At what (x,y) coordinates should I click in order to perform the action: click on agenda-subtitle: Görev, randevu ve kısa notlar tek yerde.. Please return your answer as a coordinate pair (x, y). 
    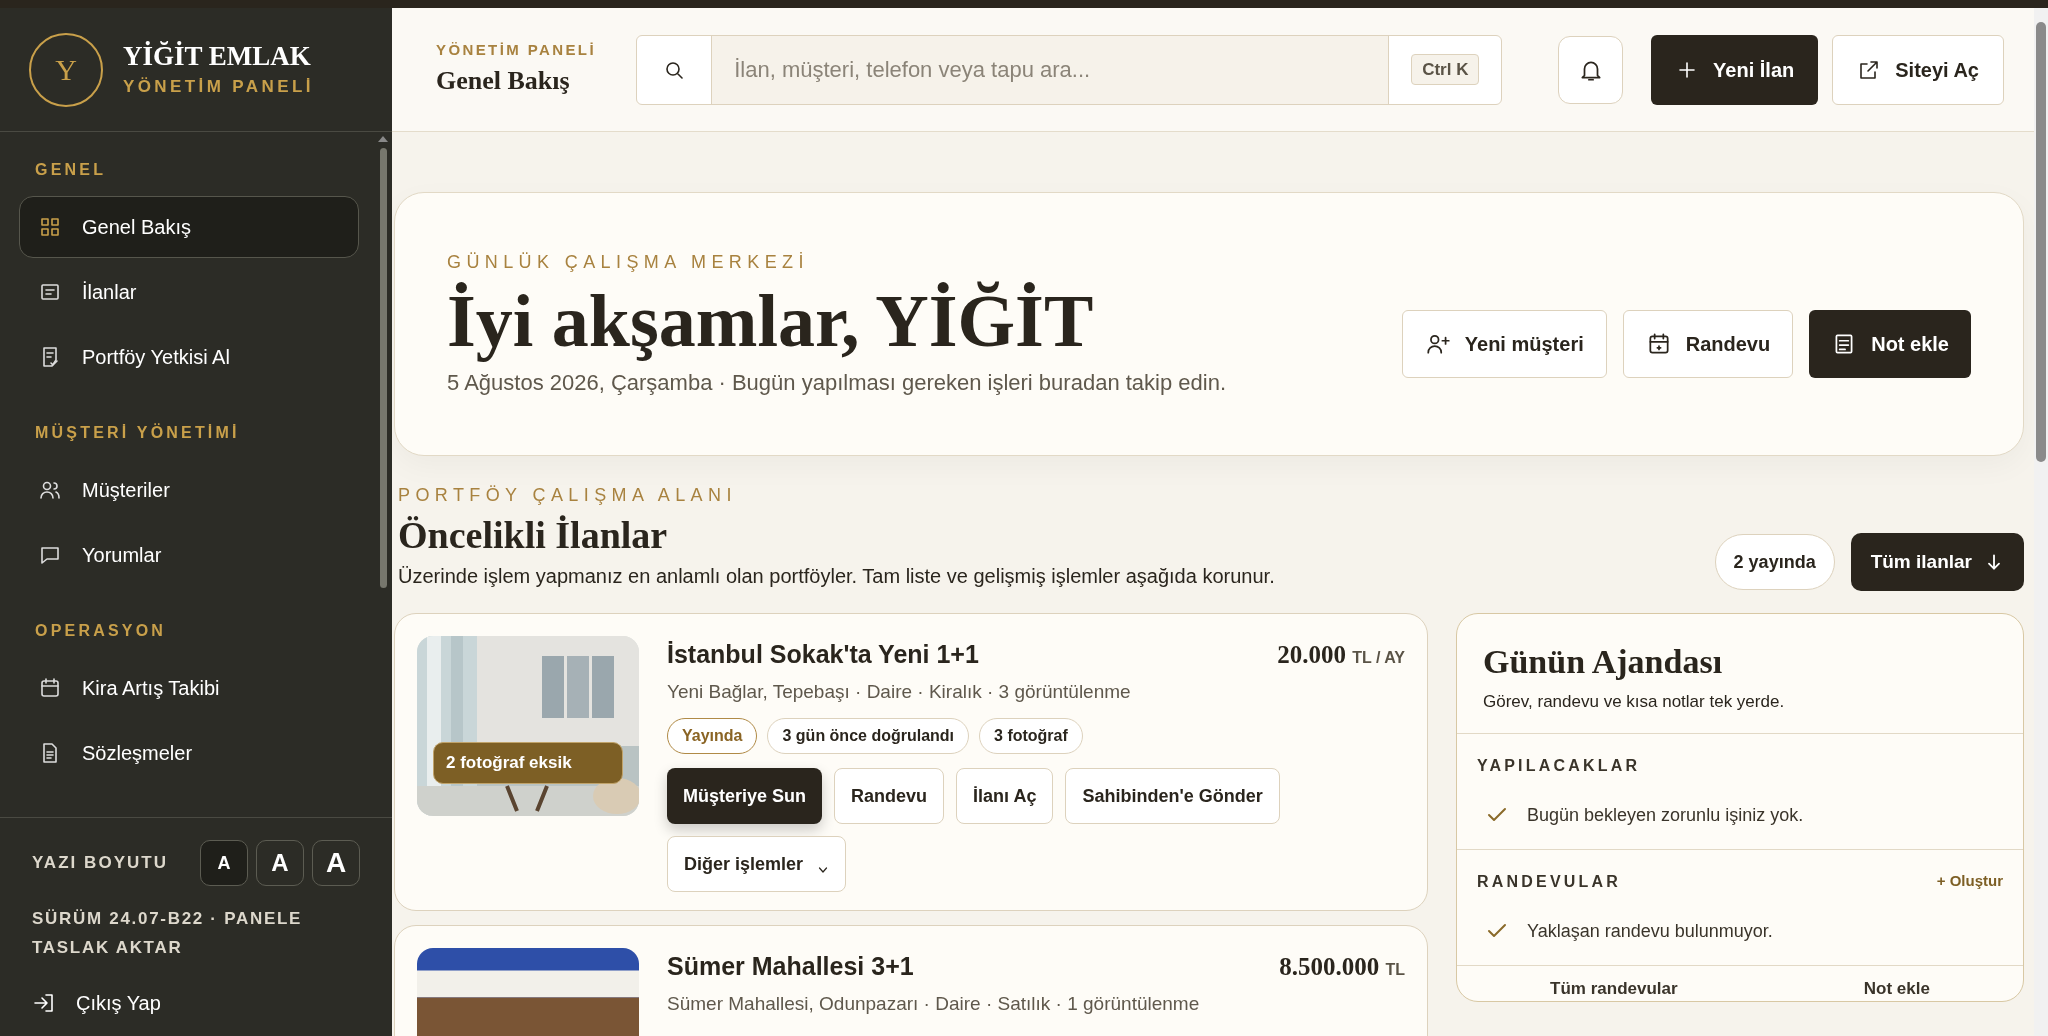
    Looking at the image, I should click on (1634, 702).